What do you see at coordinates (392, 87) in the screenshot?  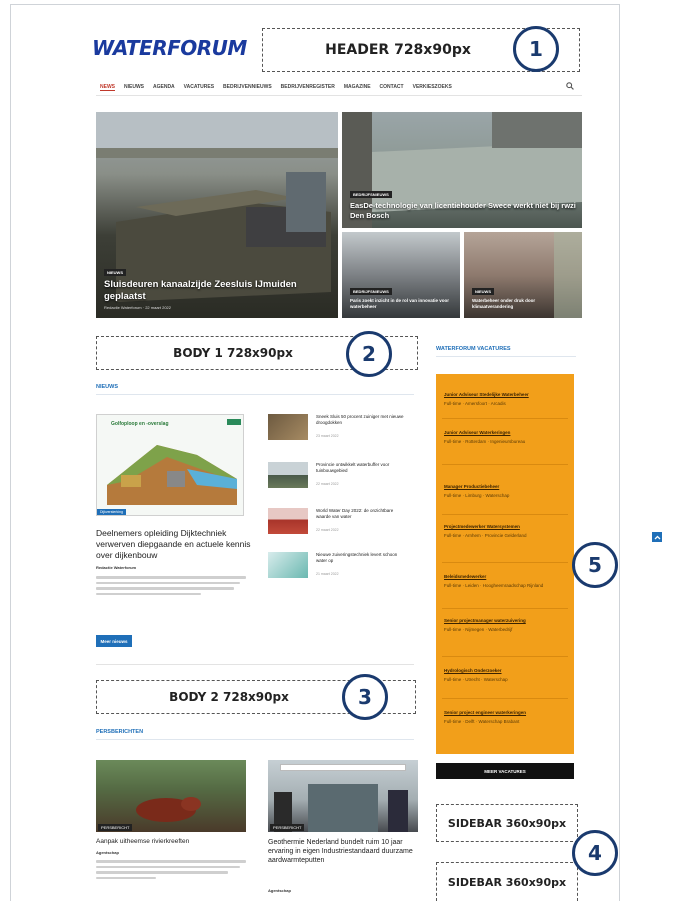 I see `nav-item-contact: CONTACT` at bounding box center [392, 87].